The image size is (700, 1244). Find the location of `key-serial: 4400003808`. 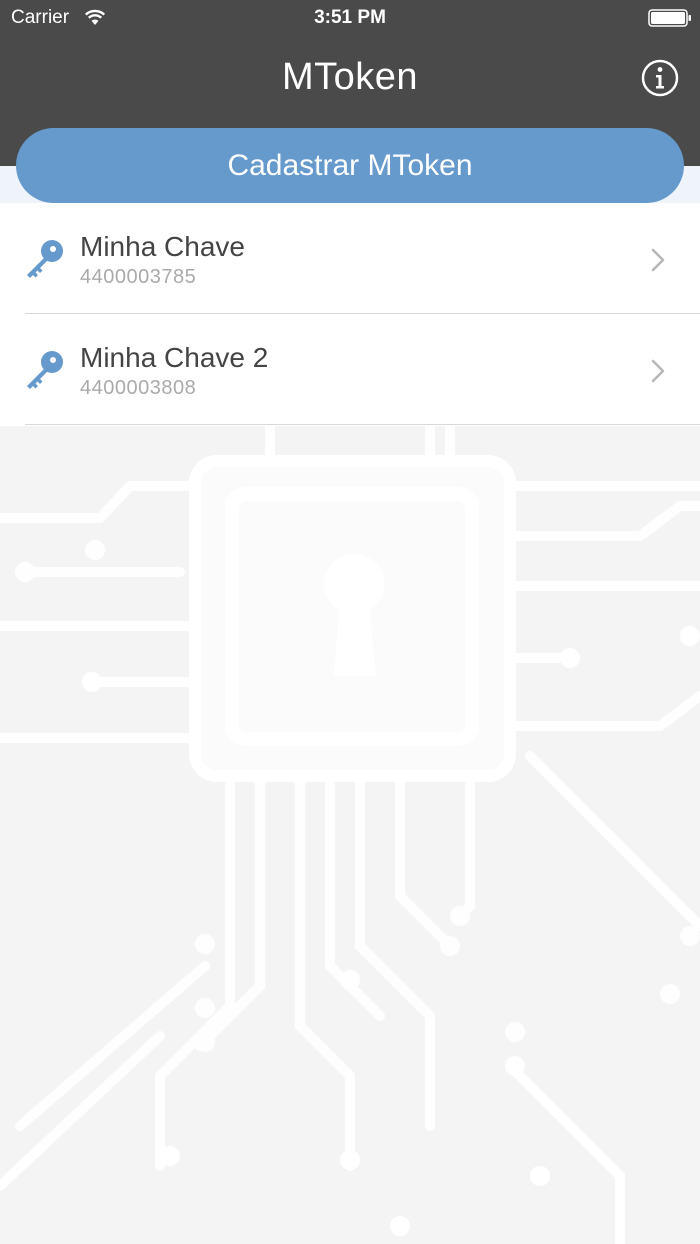

key-serial: 4400003808 is located at coordinates (138, 388).